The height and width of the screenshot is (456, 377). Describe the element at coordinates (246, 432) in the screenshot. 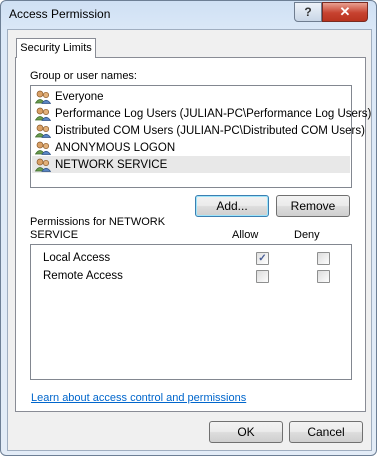

I see `ok-button: OK` at that location.